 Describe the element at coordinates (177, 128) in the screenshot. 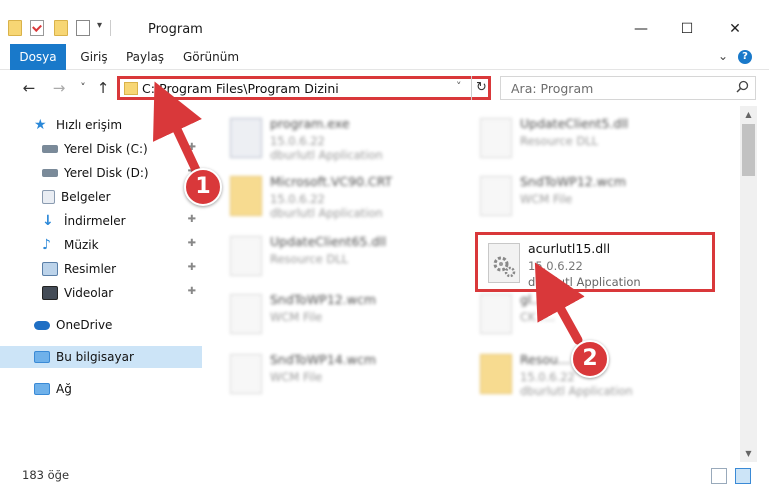

I see `arrow-to-address-bar` at that location.